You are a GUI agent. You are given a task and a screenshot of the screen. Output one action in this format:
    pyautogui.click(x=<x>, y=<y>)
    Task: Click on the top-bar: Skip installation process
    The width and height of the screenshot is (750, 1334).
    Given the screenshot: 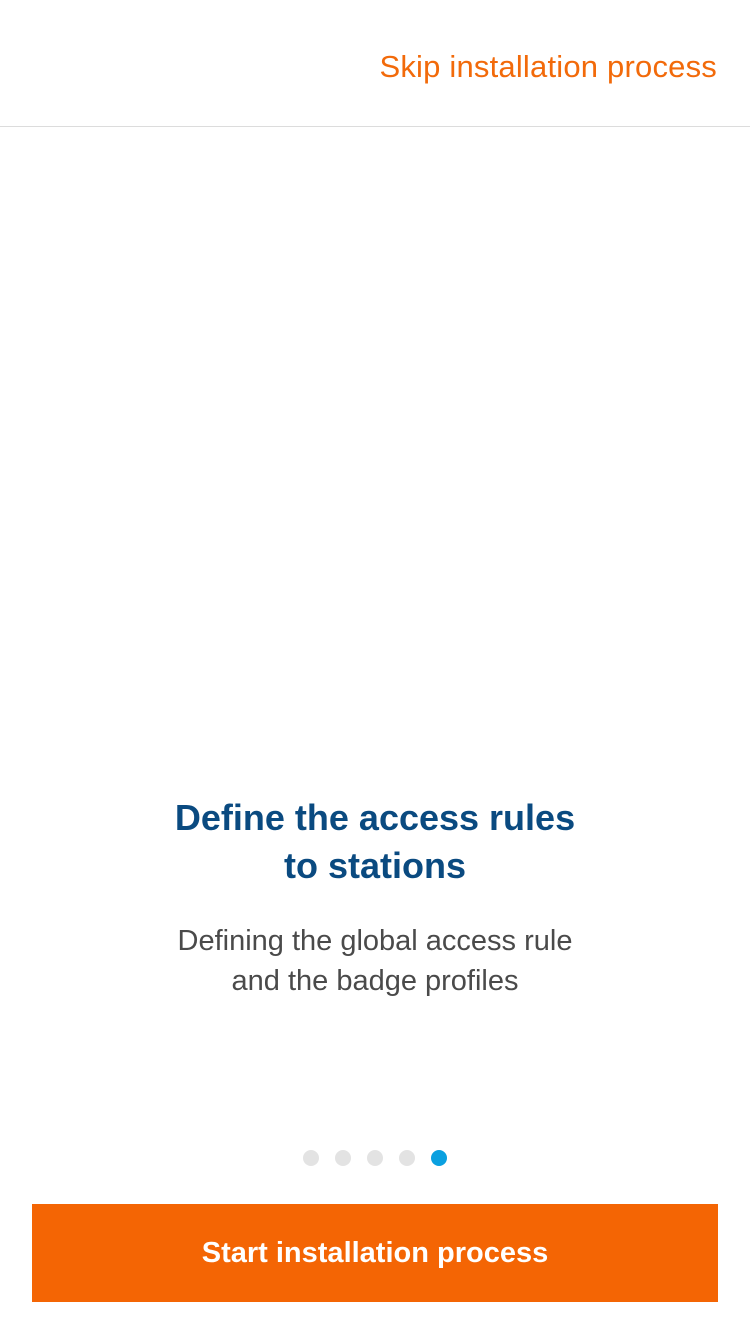 What is the action you would take?
    pyautogui.click(x=375, y=63)
    